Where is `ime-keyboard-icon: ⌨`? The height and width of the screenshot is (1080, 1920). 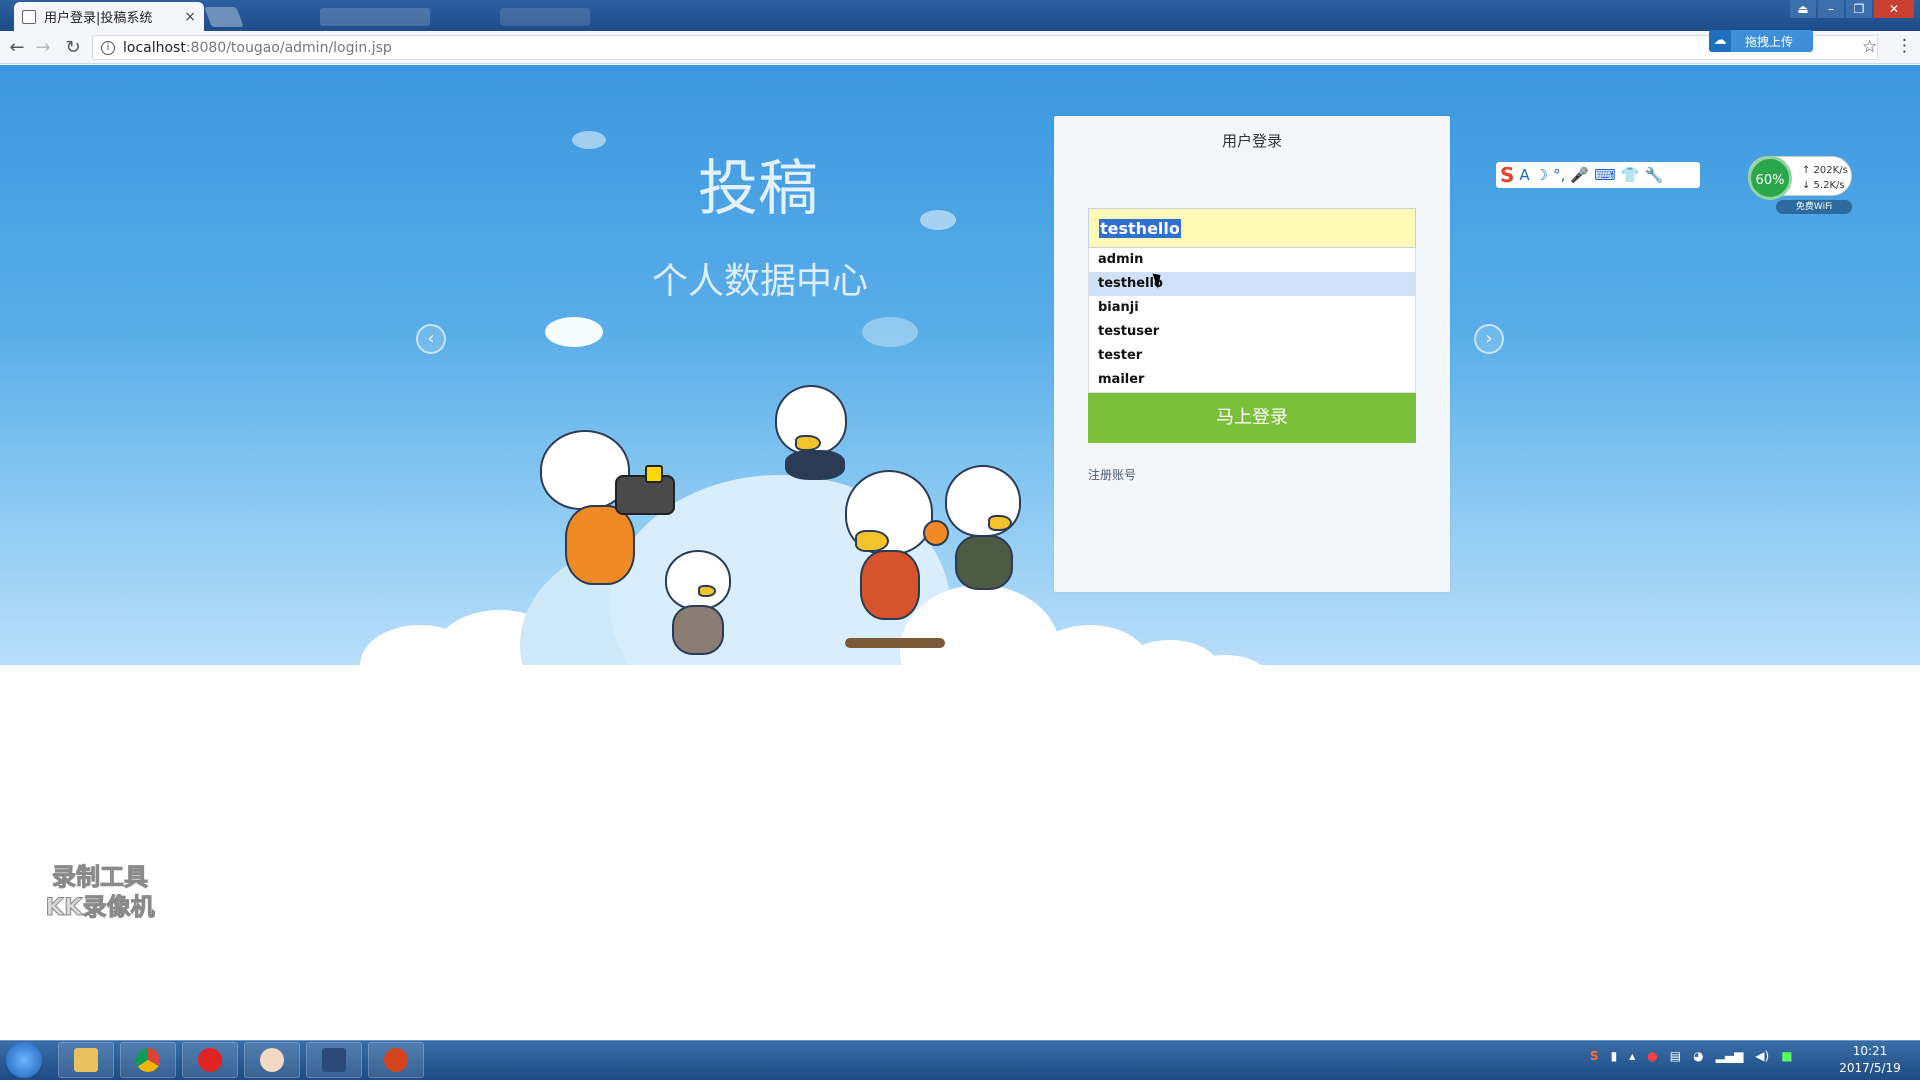 ime-keyboard-icon: ⌨ is located at coordinates (1605, 175).